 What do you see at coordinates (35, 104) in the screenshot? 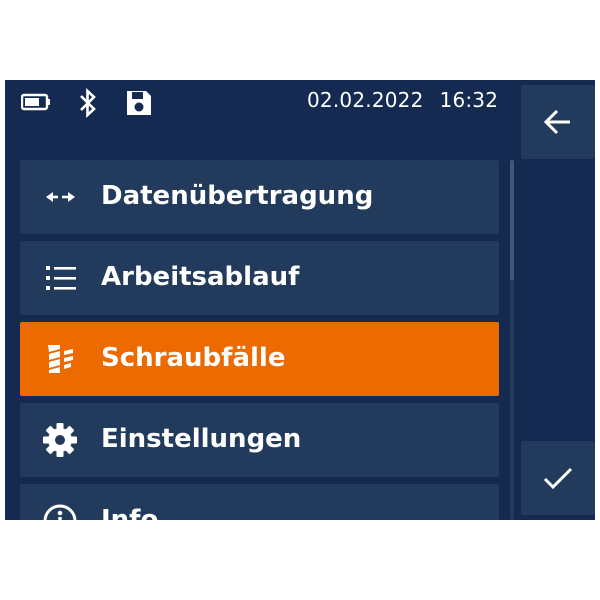
I see `battery-icon` at bounding box center [35, 104].